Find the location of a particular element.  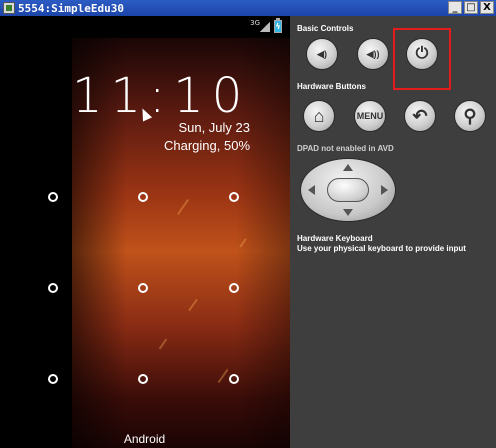

window-title: 5554:SimpleEdu30 is located at coordinates (71, 8).